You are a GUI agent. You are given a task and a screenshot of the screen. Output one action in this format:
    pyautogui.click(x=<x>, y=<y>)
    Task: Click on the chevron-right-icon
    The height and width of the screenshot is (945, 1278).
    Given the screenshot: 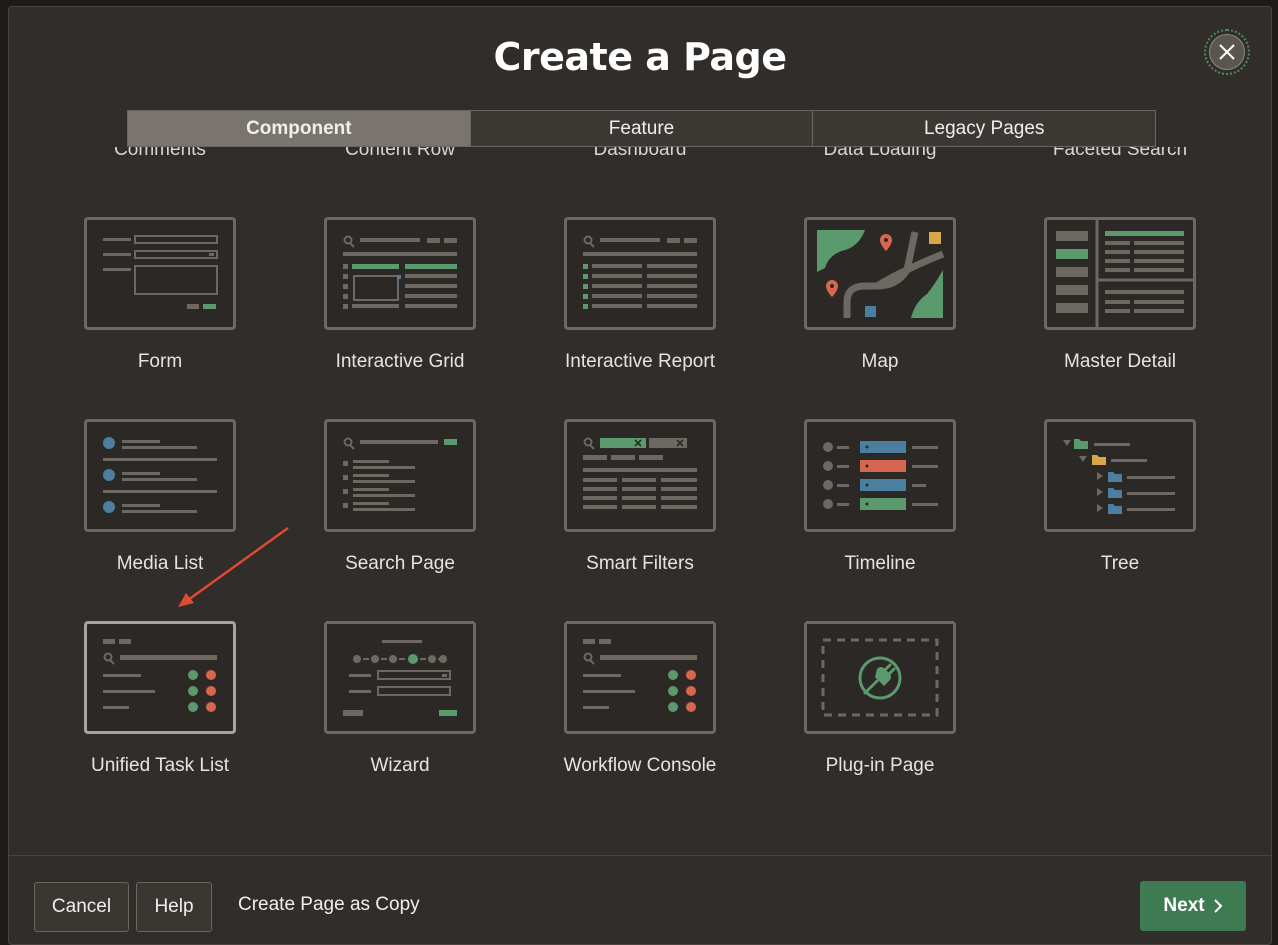 What is the action you would take?
    pyautogui.click(x=1218, y=906)
    